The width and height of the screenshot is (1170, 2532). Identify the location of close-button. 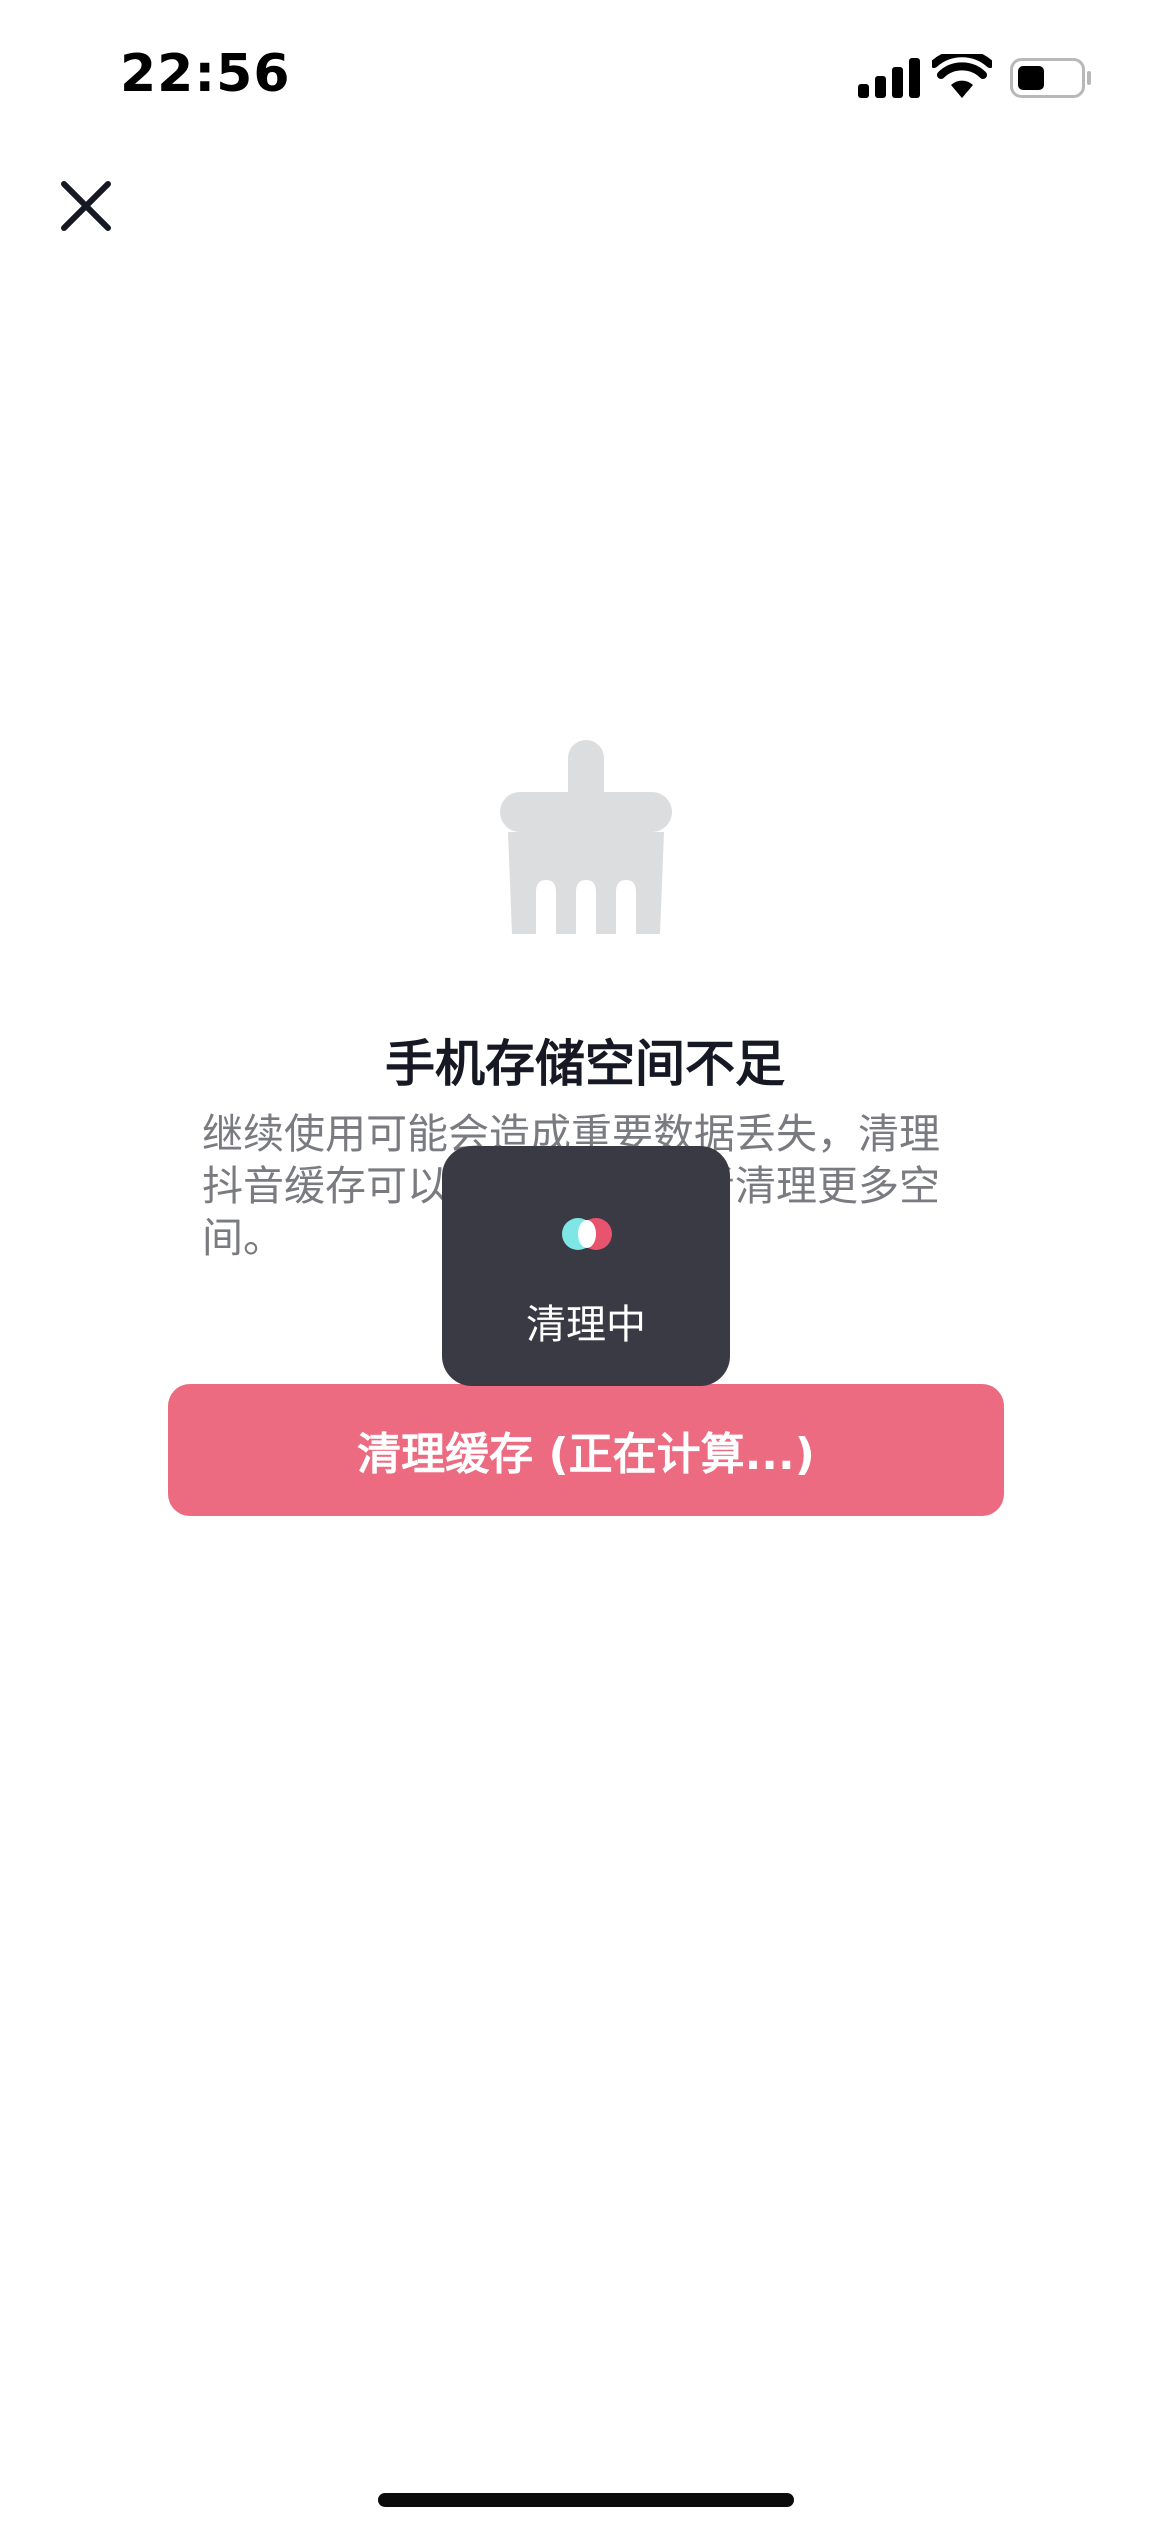
(86, 206).